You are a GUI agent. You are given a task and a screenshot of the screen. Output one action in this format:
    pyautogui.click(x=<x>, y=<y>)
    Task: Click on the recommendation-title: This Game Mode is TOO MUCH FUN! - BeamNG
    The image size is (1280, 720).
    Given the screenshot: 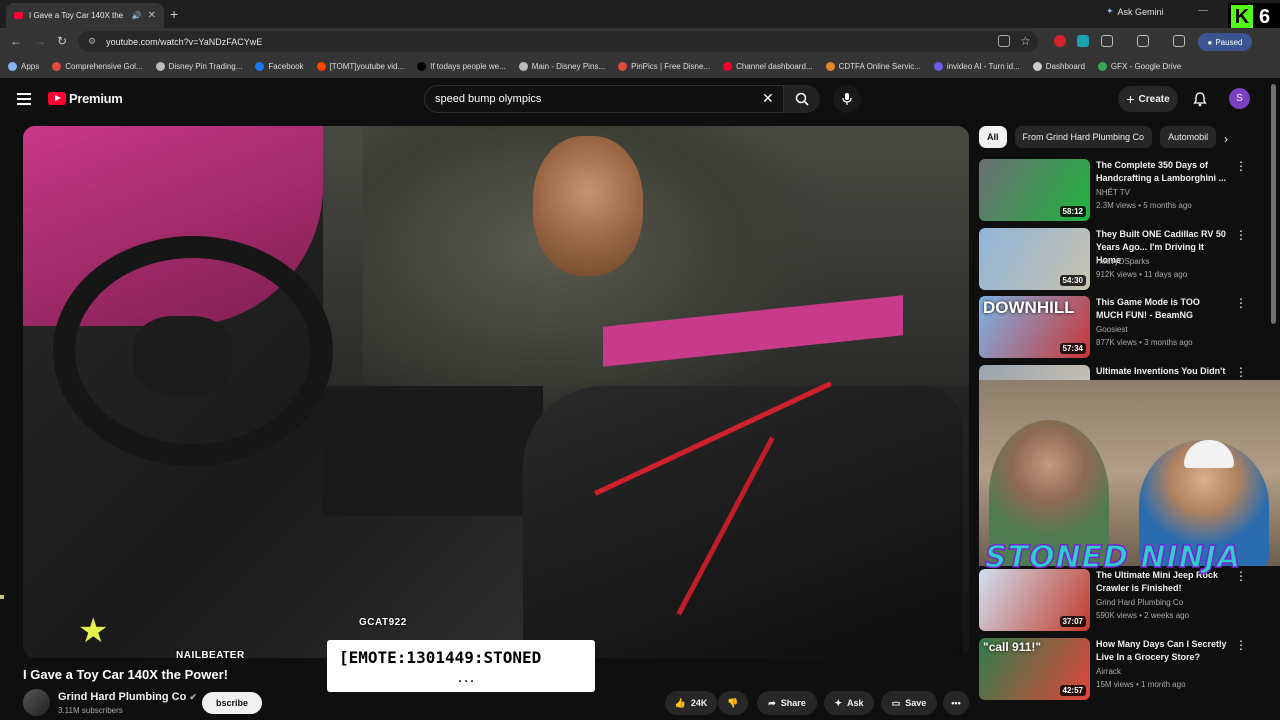 What is the action you would take?
    pyautogui.click(x=1162, y=309)
    